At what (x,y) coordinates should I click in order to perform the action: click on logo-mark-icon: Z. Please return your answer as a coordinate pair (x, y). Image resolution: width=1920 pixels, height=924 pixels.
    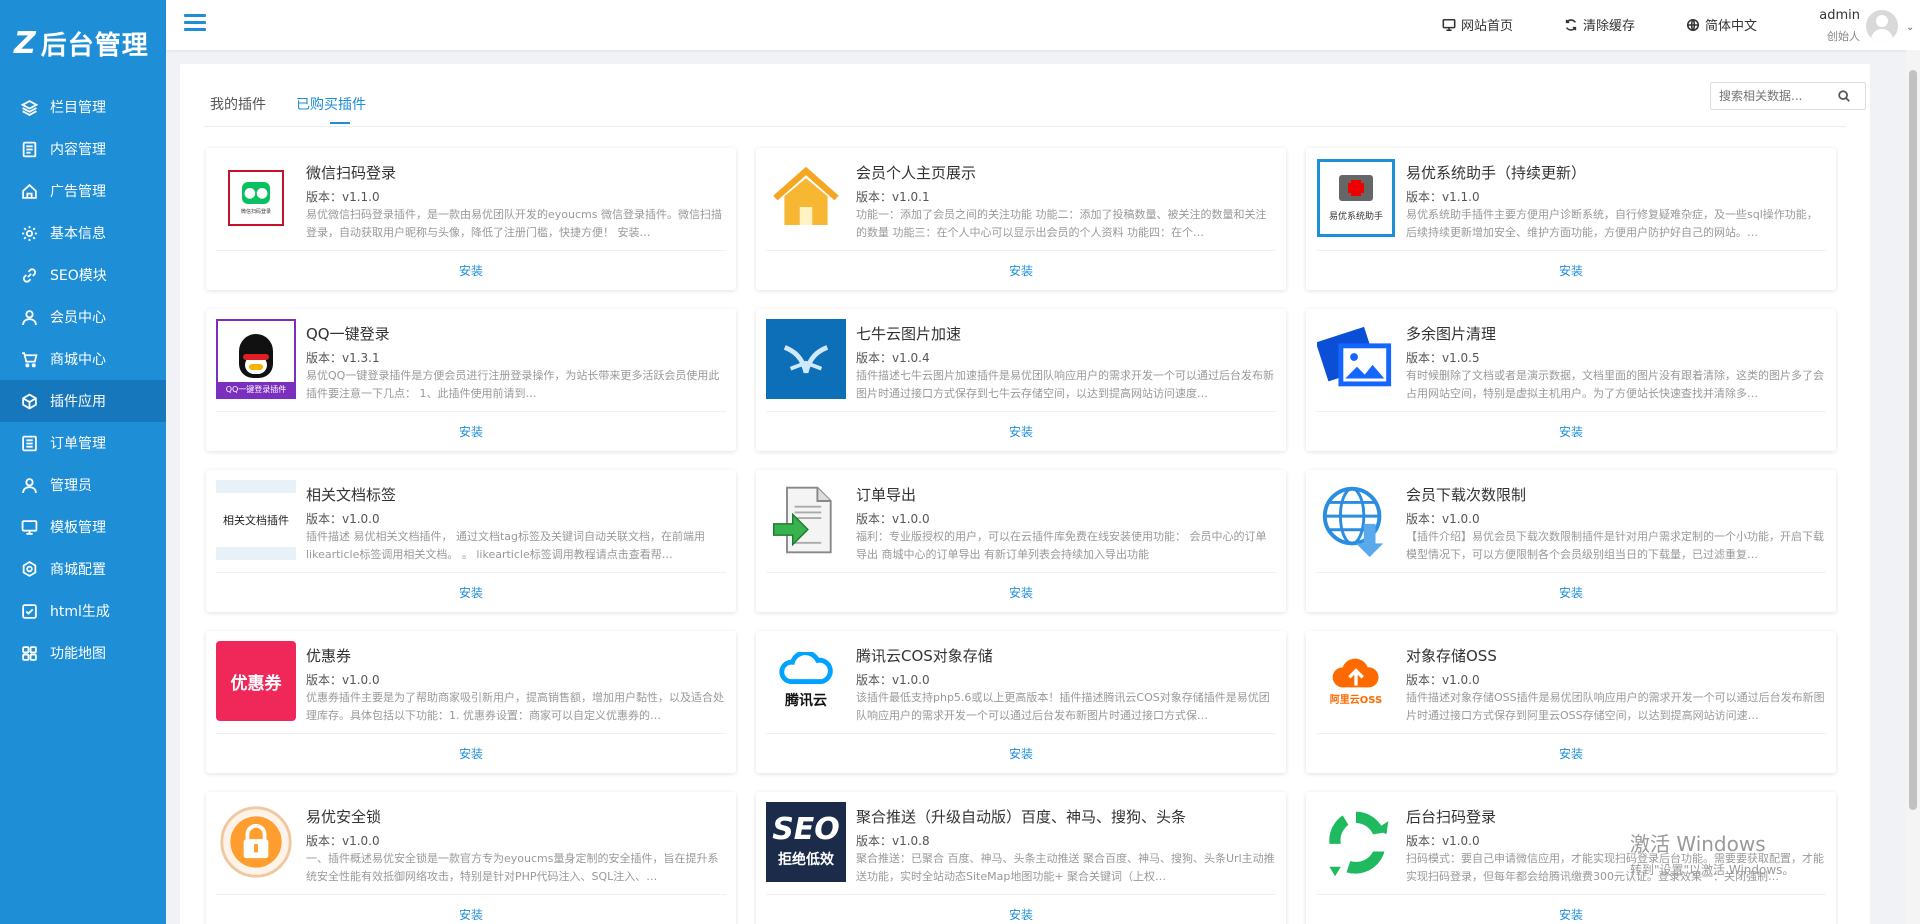
    Looking at the image, I should click on (25, 43).